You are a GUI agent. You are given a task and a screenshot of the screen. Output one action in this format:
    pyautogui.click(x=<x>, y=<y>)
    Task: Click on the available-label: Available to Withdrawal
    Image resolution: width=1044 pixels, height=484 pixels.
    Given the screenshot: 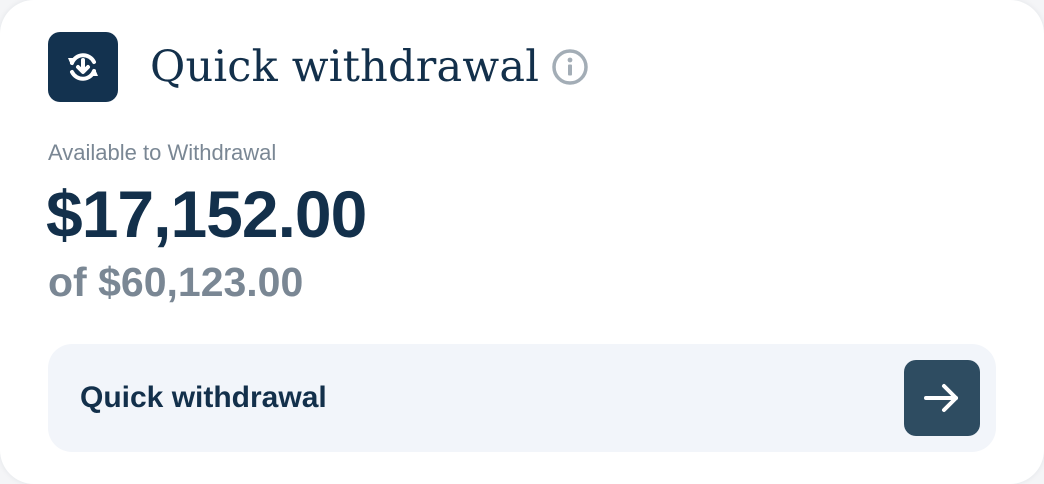 What is the action you would take?
    pyautogui.click(x=162, y=152)
    